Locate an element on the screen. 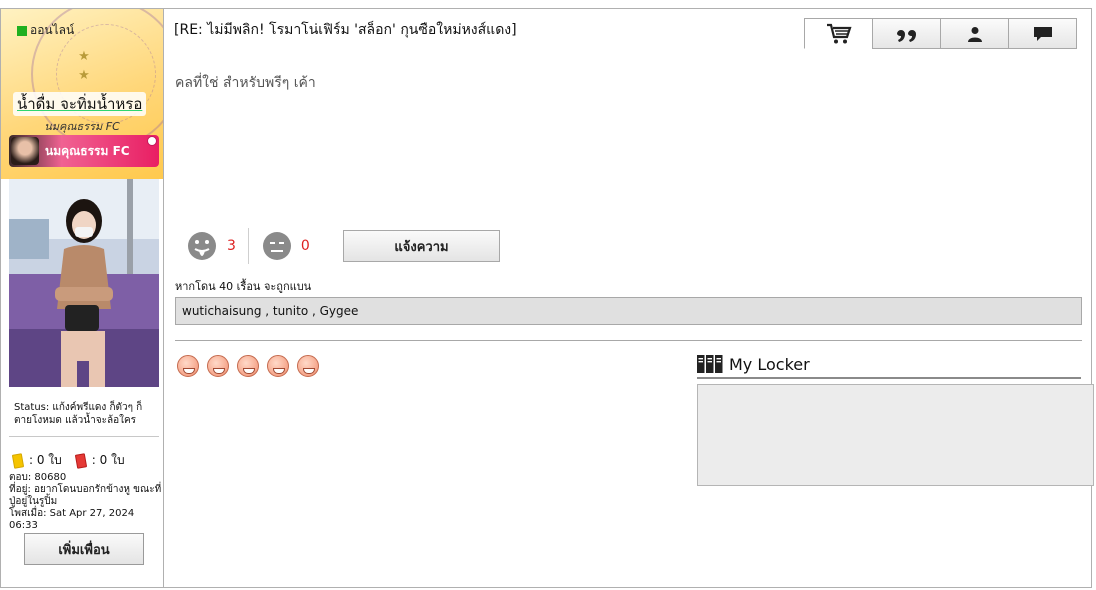  profile-button is located at coordinates (974, 33).